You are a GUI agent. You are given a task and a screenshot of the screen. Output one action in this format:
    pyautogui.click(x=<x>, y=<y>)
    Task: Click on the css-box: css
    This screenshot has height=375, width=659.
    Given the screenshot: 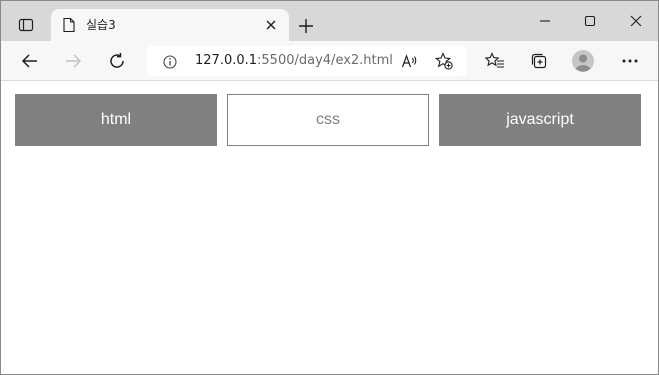 What is the action you would take?
    pyautogui.click(x=328, y=120)
    